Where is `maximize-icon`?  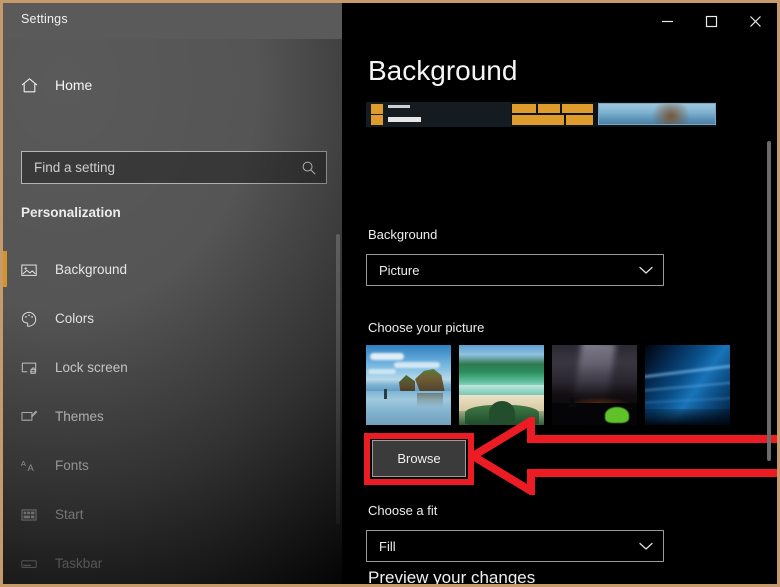
maximize-icon is located at coordinates (711, 21).